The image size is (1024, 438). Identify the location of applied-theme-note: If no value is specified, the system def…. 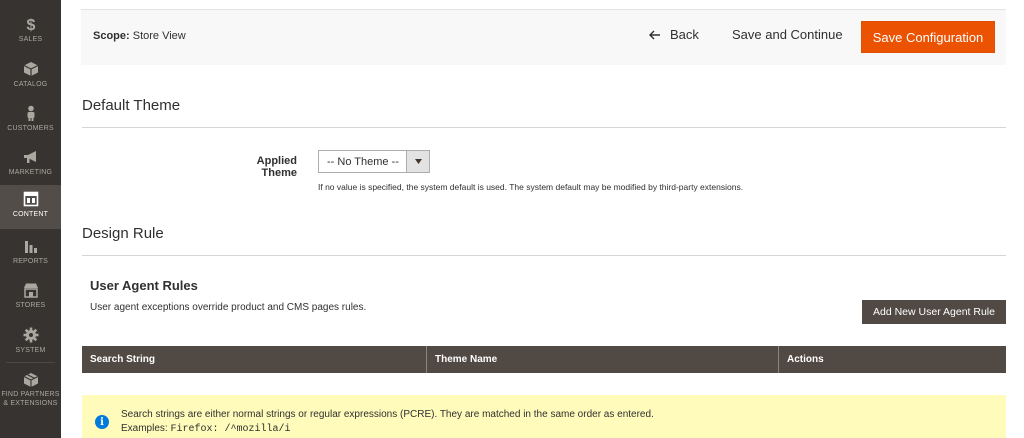
(531, 187).